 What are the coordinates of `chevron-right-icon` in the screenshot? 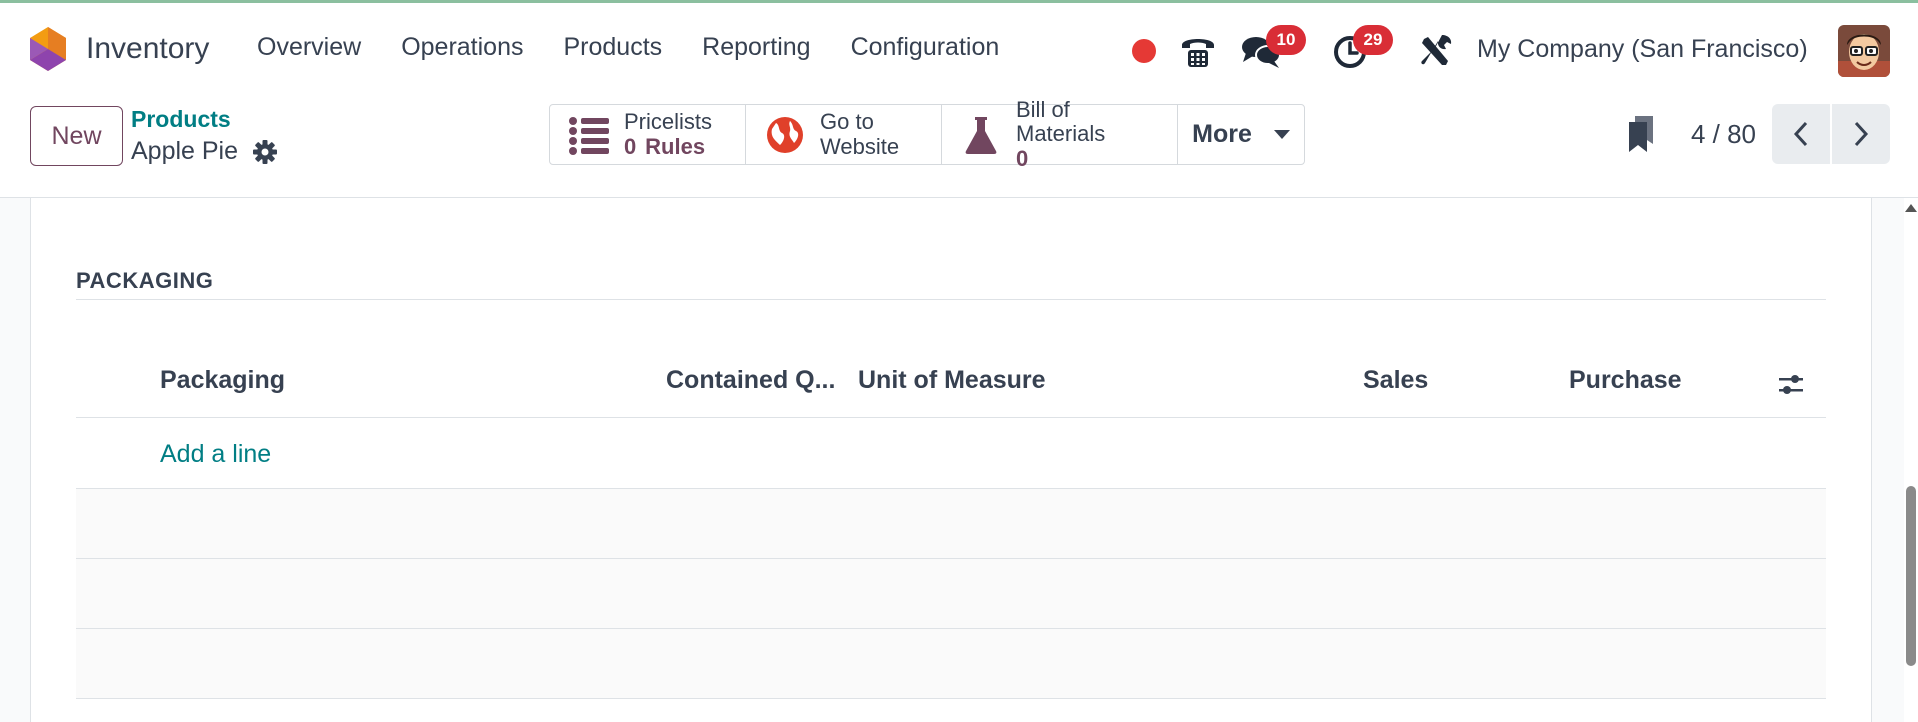 It's located at (1861, 134).